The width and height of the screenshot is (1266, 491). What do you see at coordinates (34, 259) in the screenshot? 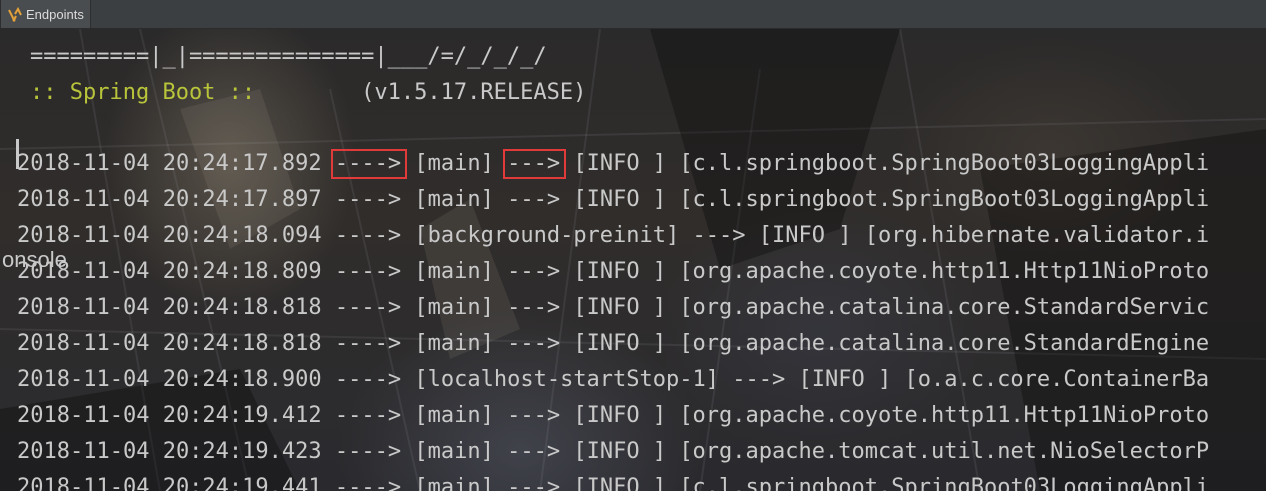
I see `tab-console-label: onsole` at bounding box center [34, 259].